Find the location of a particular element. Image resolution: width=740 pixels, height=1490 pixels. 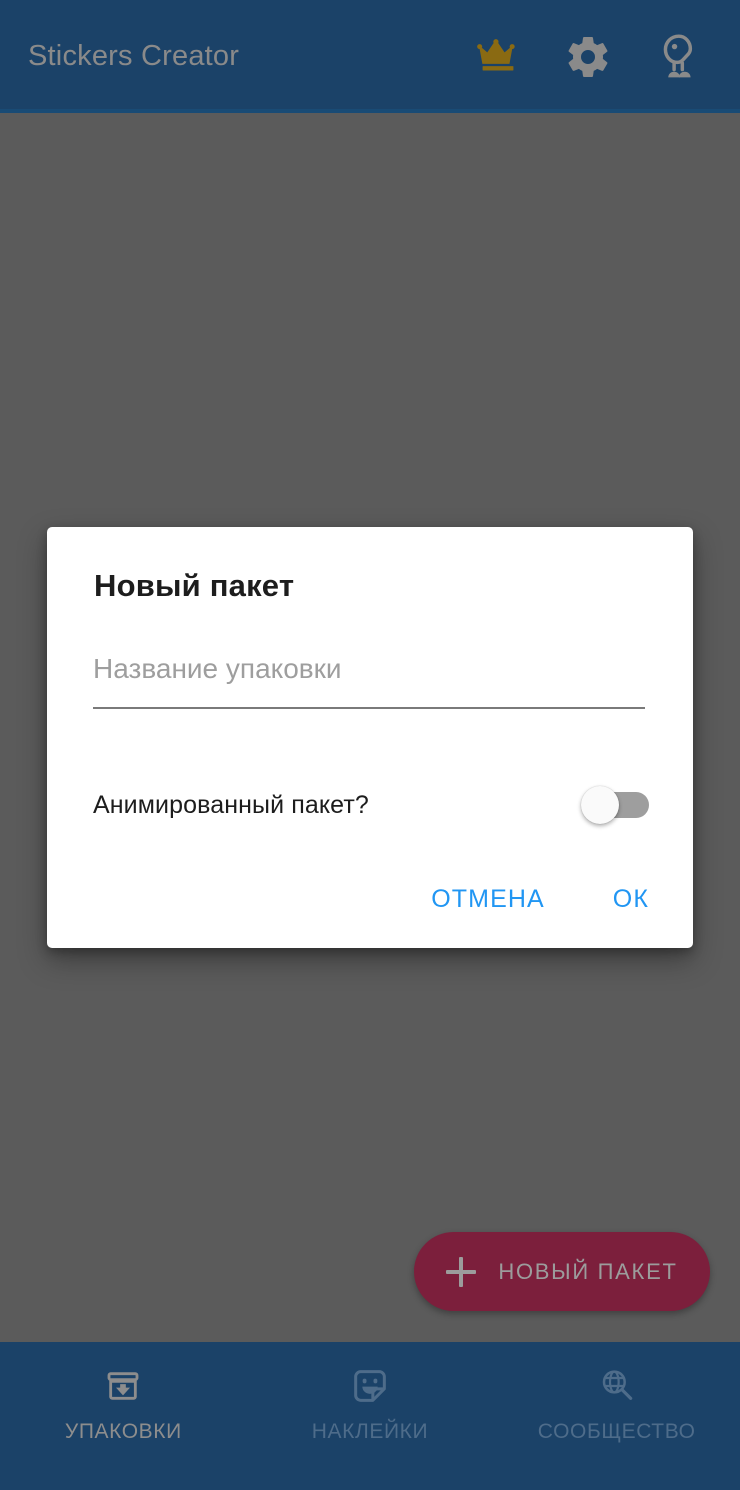

app-bar-actions is located at coordinates (588, 57).